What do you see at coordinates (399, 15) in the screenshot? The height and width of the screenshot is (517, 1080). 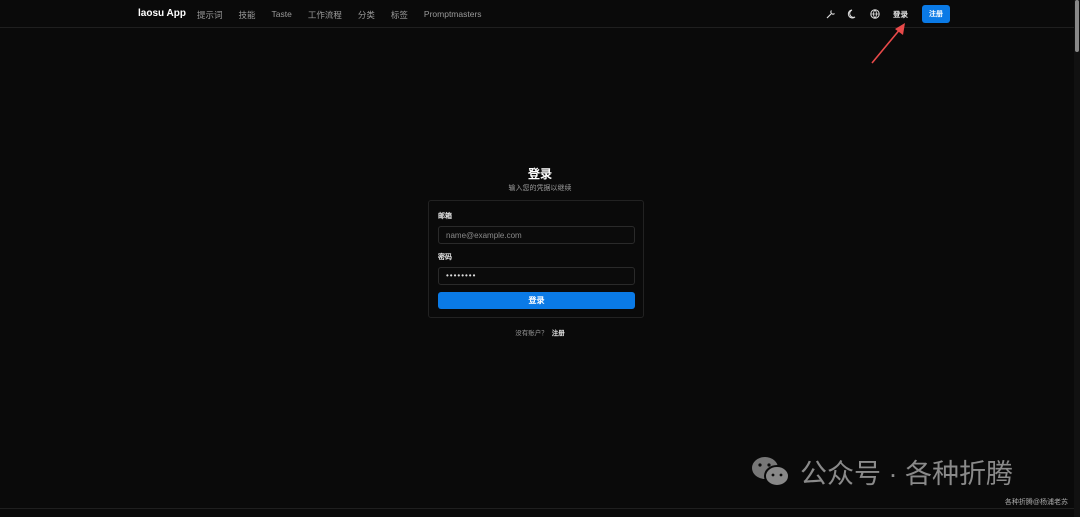 I see `nav-link-tags: 标签` at bounding box center [399, 15].